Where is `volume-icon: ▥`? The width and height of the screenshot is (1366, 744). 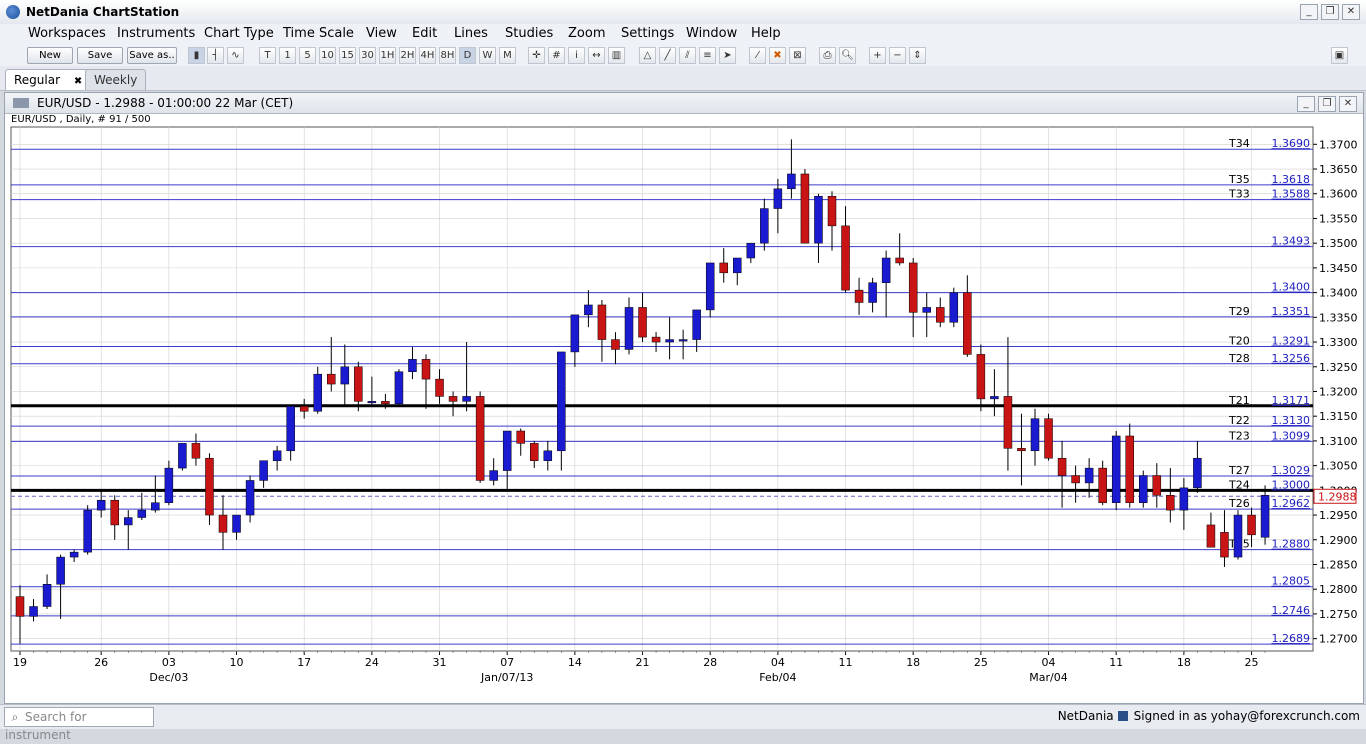
volume-icon: ▥ is located at coordinates (616, 55).